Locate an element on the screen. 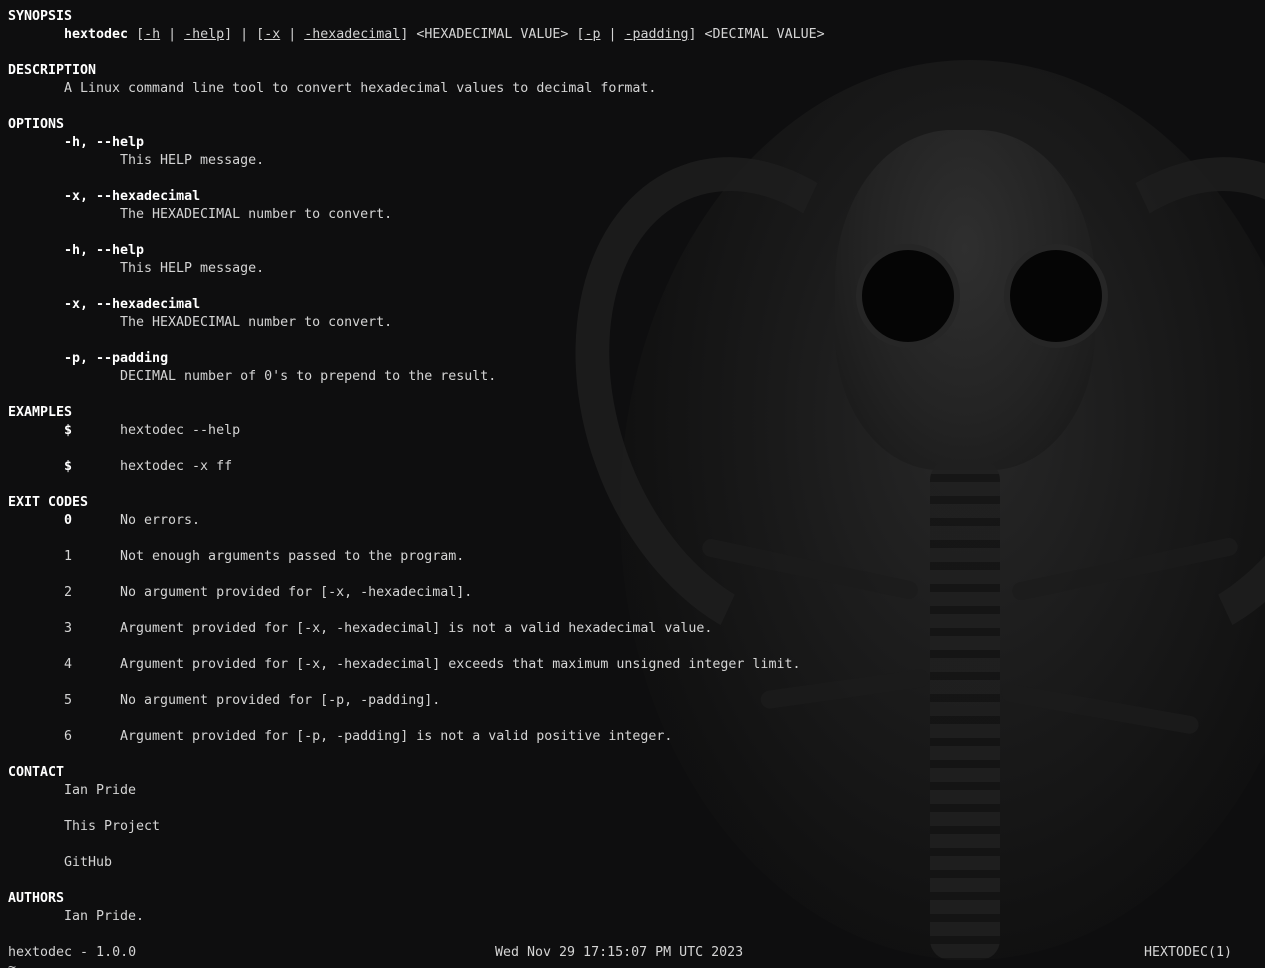 Image resolution: width=1265 pixels, height=968 pixels. synopsis-bracket: ] <DECIMAL VALUE> is located at coordinates (756, 34).